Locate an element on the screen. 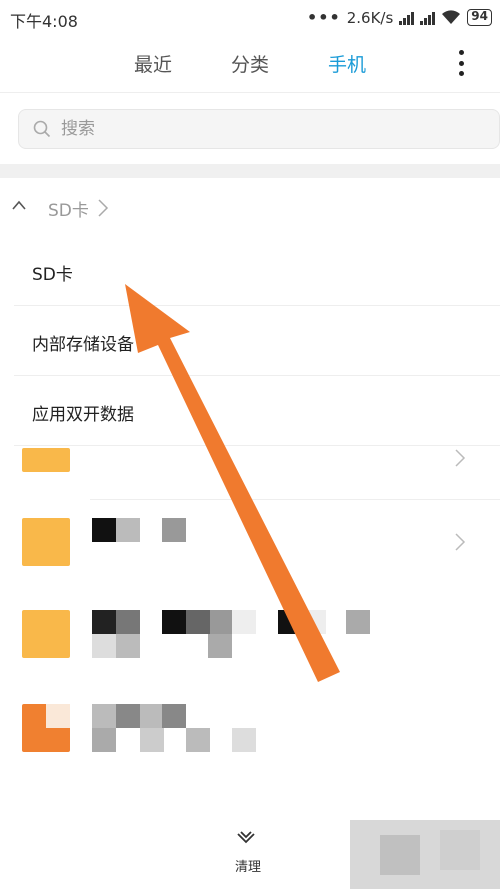 The image size is (500, 889). tab-recent: 最近 is located at coordinates (153, 63).